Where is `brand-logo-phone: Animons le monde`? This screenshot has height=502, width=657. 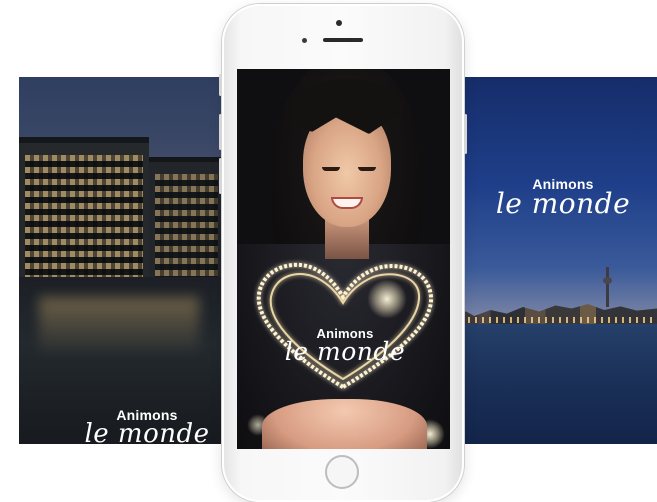
brand-logo-phone: Animons le monde is located at coordinates (345, 345).